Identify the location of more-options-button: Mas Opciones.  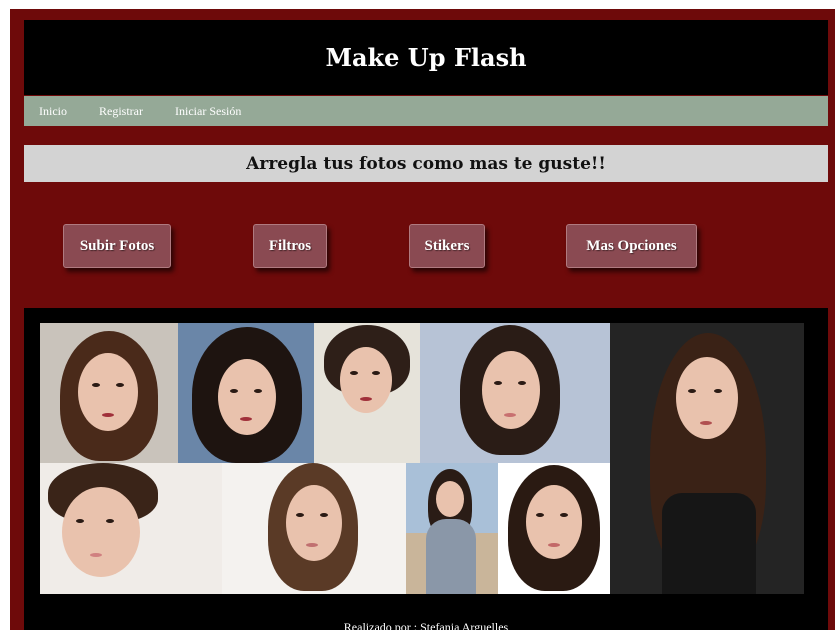
(631, 246).